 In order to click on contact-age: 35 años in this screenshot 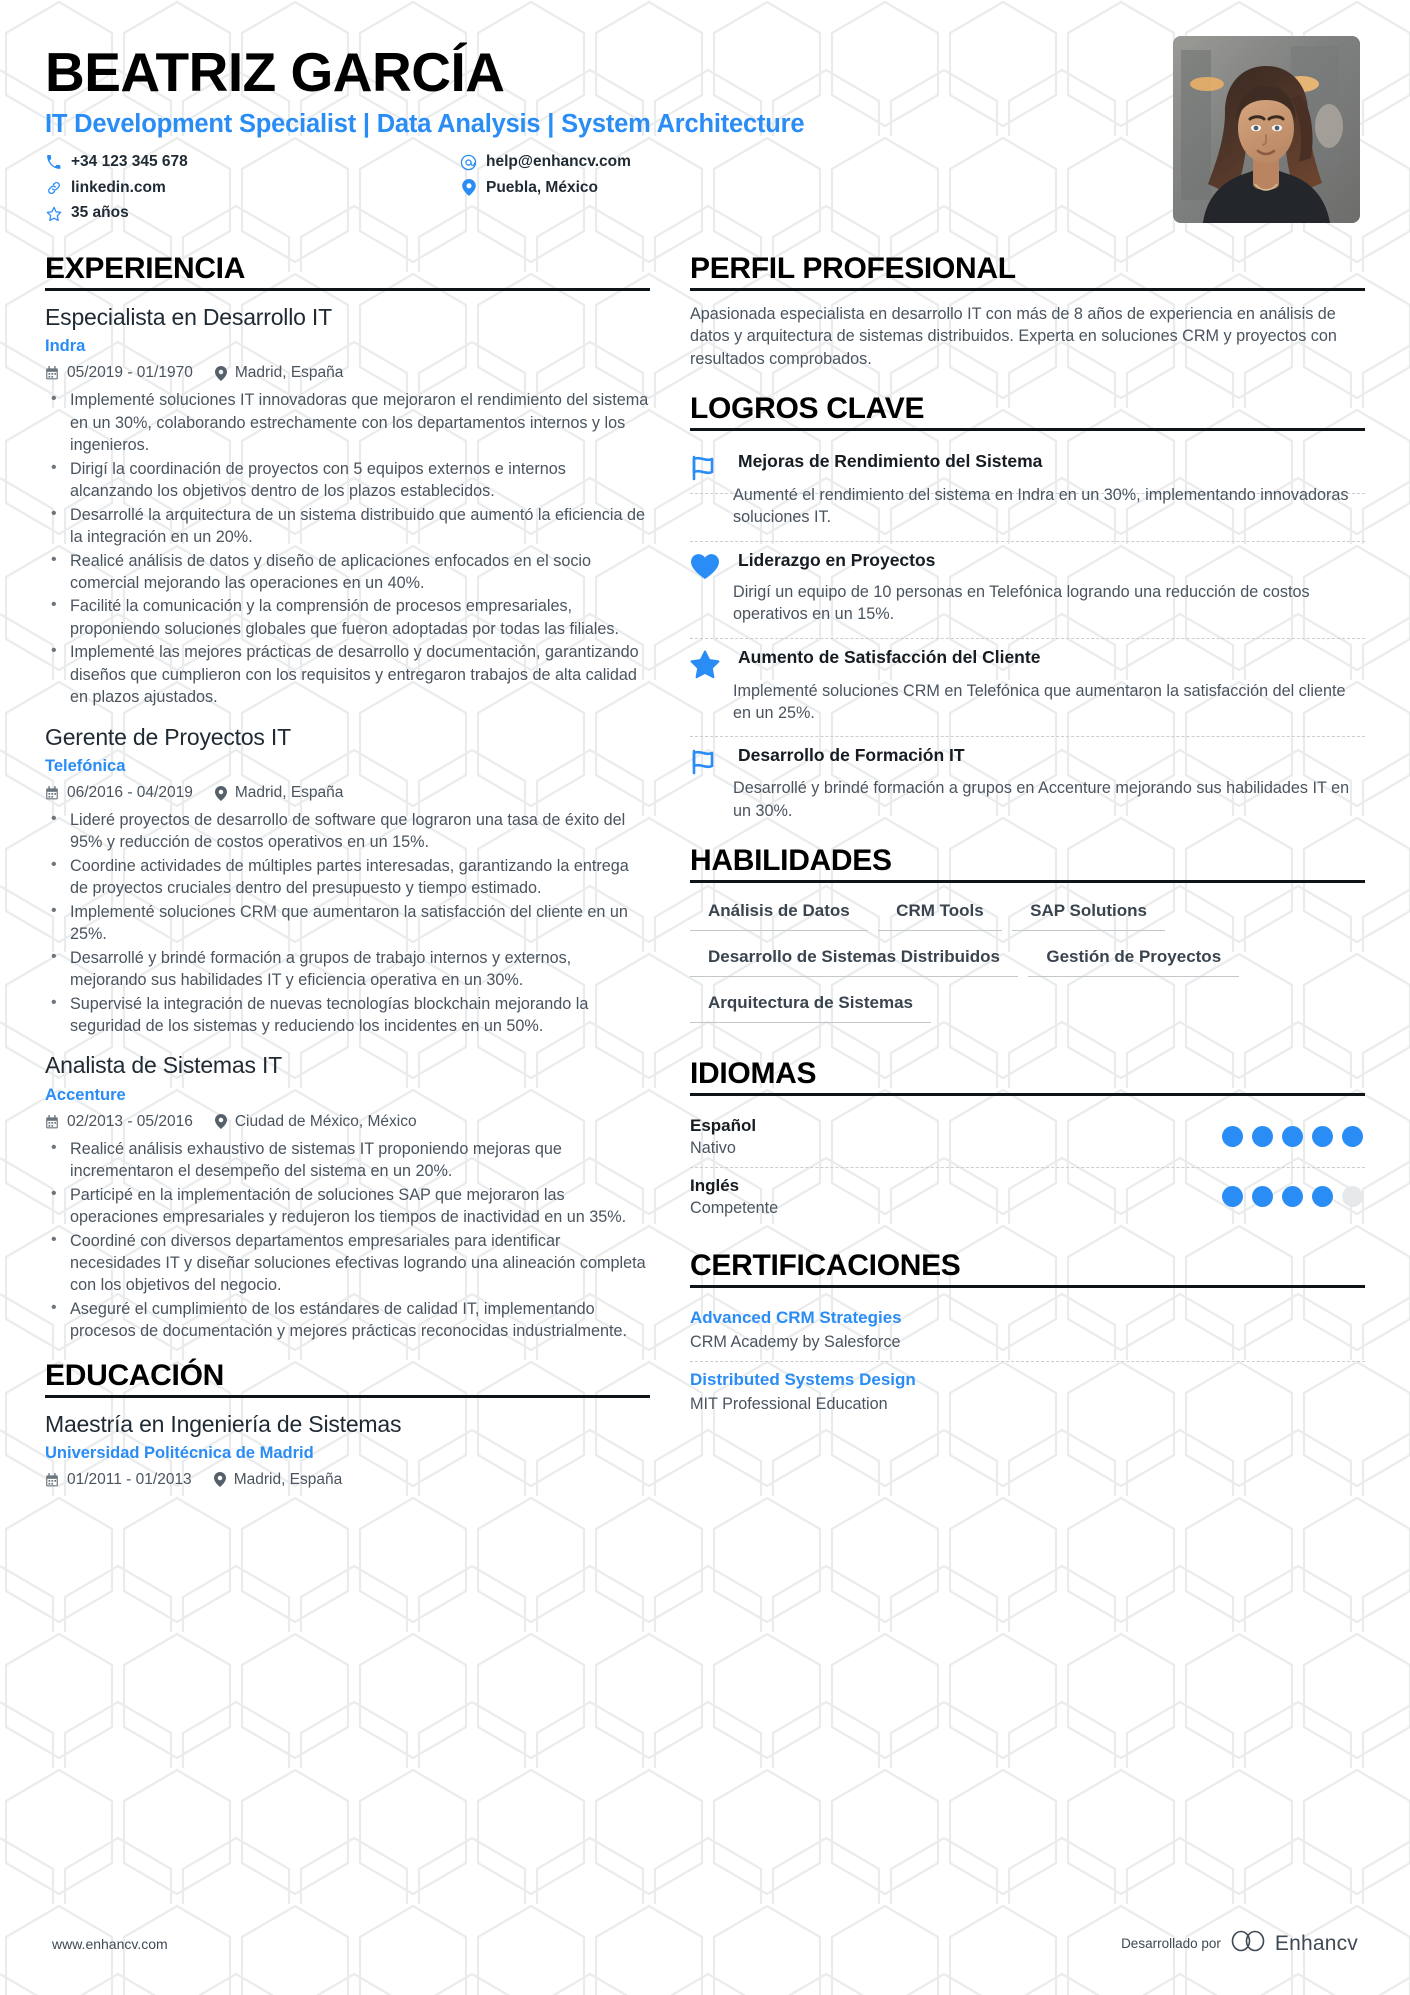, I will do `click(252, 213)`.